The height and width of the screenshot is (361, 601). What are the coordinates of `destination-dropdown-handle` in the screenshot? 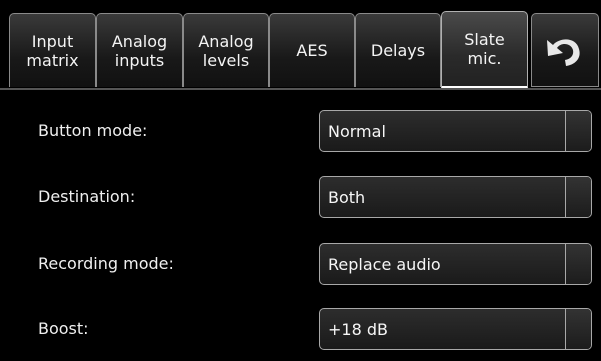 It's located at (578, 197).